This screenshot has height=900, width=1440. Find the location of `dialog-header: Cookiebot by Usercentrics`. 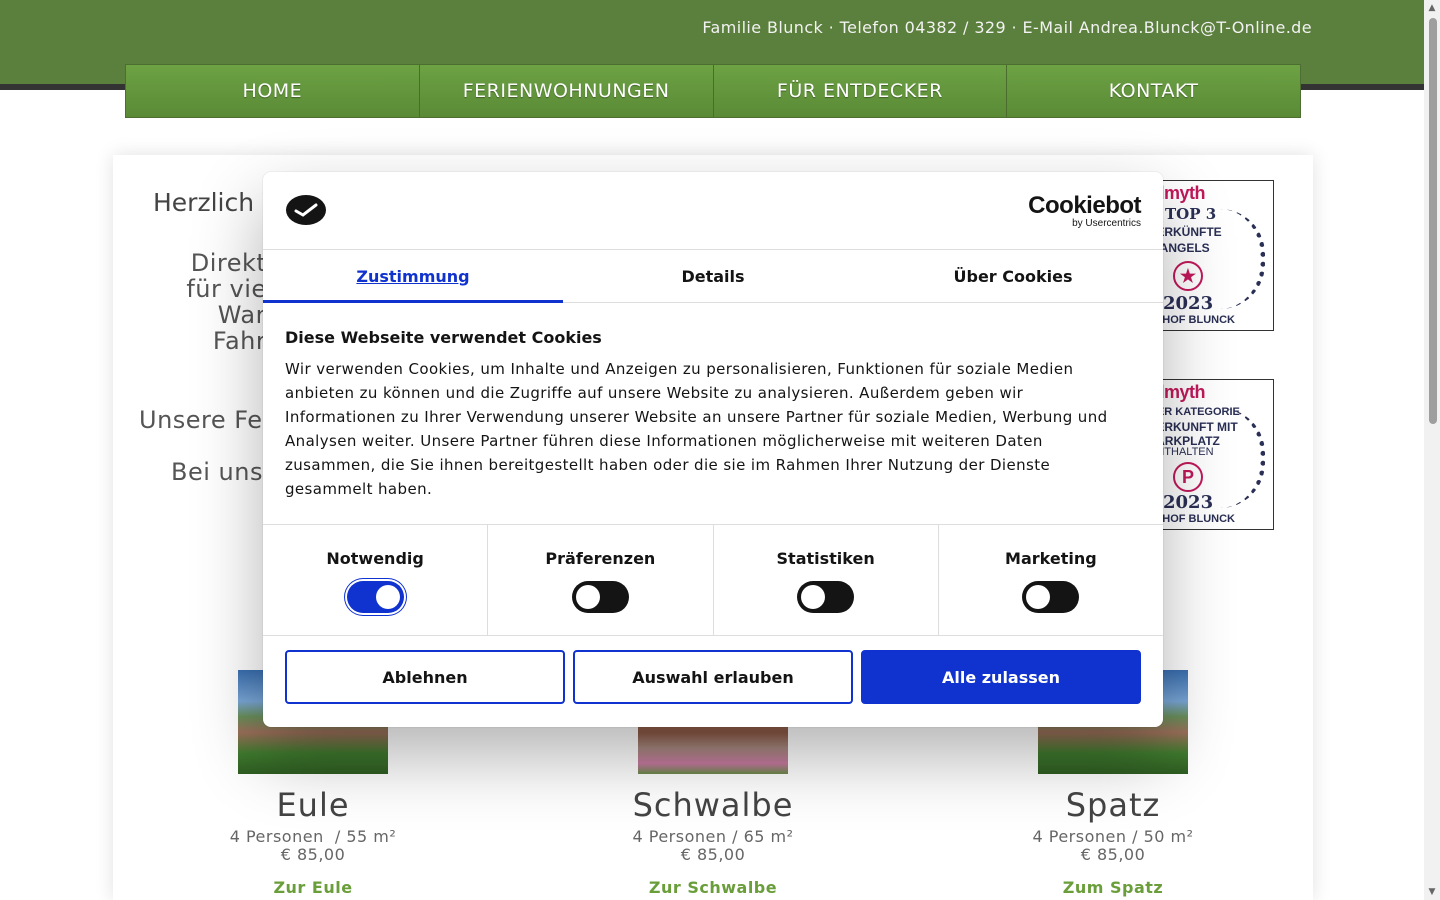

dialog-header: Cookiebot by Usercentrics is located at coordinates (713, 211).